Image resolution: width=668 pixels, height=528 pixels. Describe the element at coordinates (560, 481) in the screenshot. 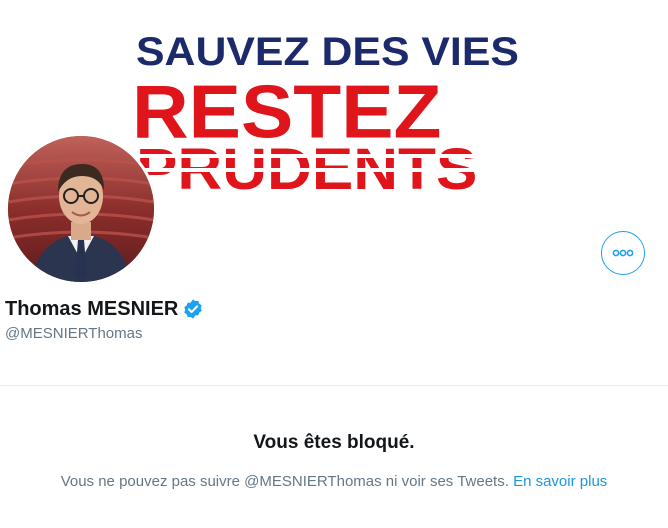

I see `learn-more-link: En savoir plus` at that location.